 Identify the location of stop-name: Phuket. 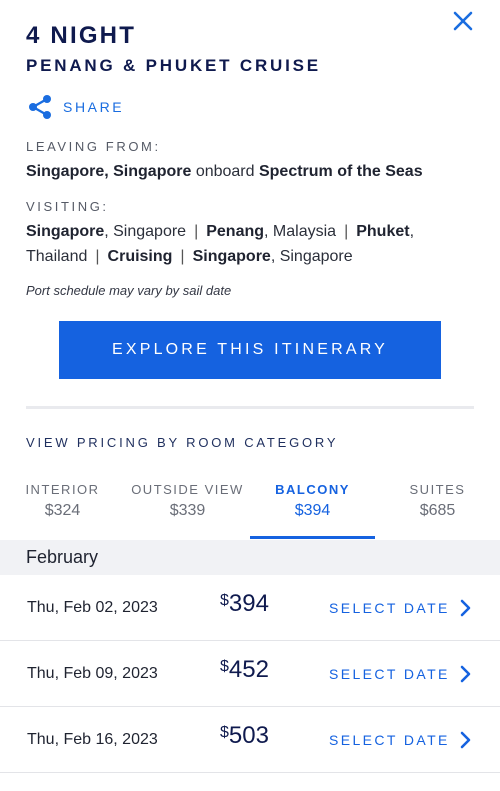
(383, 231).